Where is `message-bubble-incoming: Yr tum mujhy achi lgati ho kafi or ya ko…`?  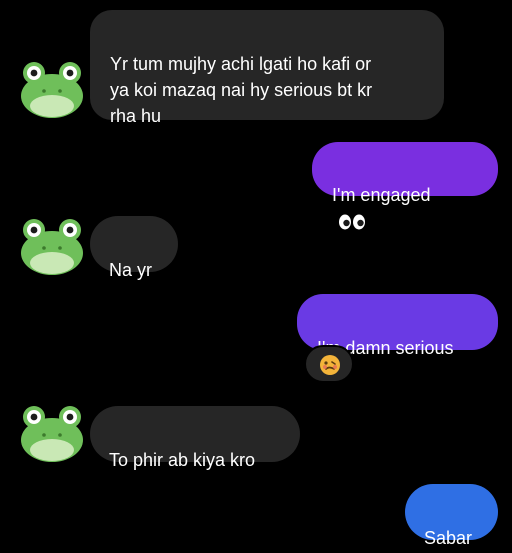 message-bubble-incoming: Yr tum mujhy achi lgati ho kafi or ya ko… is located at coordinates (267, 68).